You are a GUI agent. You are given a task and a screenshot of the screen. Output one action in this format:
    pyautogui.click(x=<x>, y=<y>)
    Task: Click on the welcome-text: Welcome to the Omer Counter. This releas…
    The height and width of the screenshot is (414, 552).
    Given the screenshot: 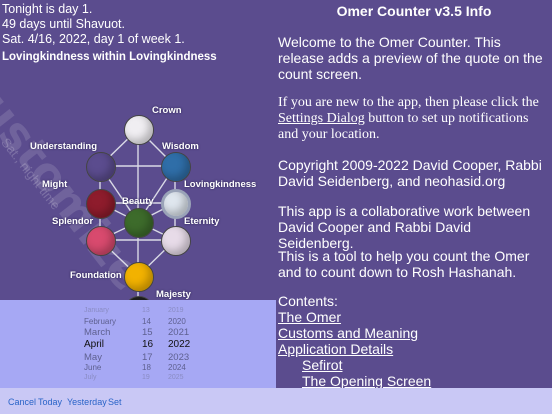 What is the action you would take?
    pyautogui.click(x=410, y=58)
    